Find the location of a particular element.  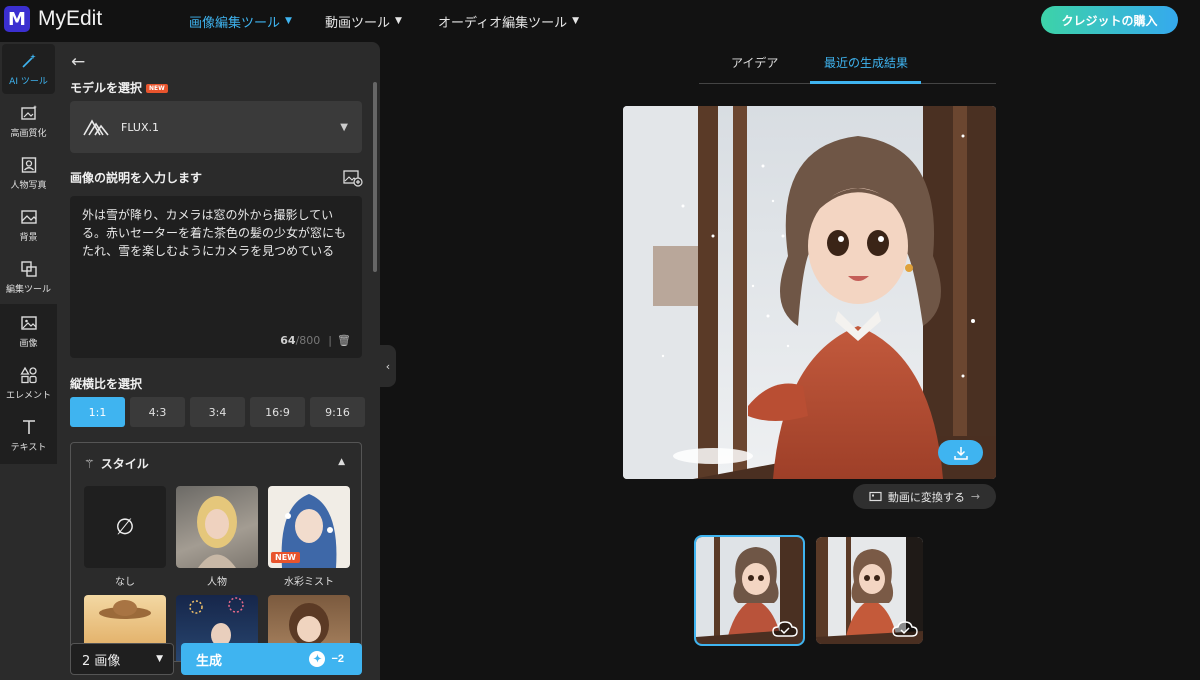

image-count-value: 2 画像 is located at coordinates (101, 661).